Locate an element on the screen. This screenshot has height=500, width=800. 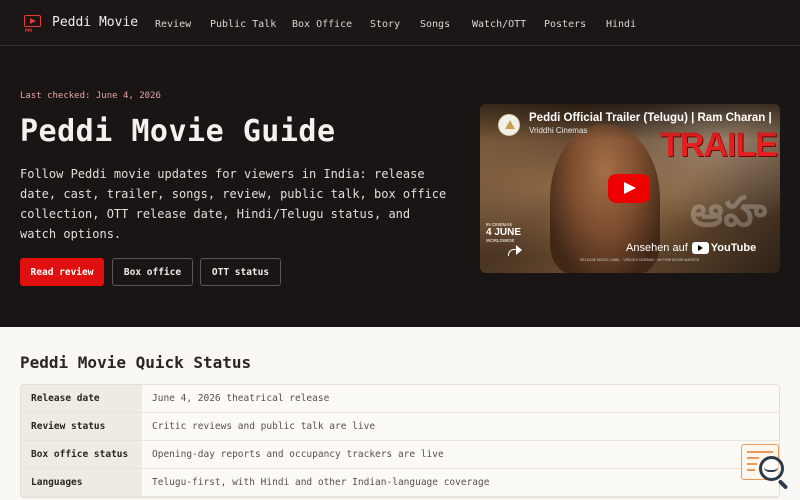
read-review-button: Read review is located at coordinates (62, 272).